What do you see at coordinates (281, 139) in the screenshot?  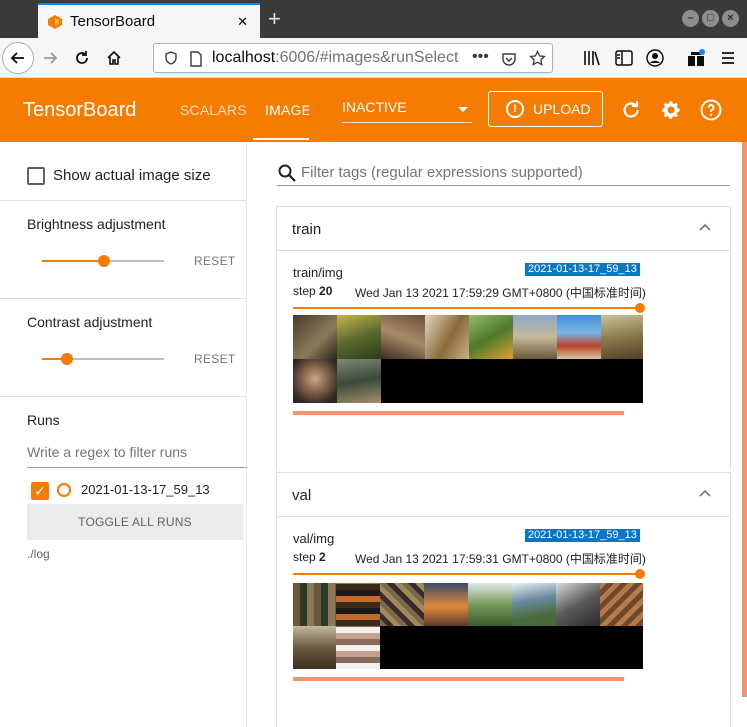 I see `active-tab-indicator` at bounding box center [281, 139].